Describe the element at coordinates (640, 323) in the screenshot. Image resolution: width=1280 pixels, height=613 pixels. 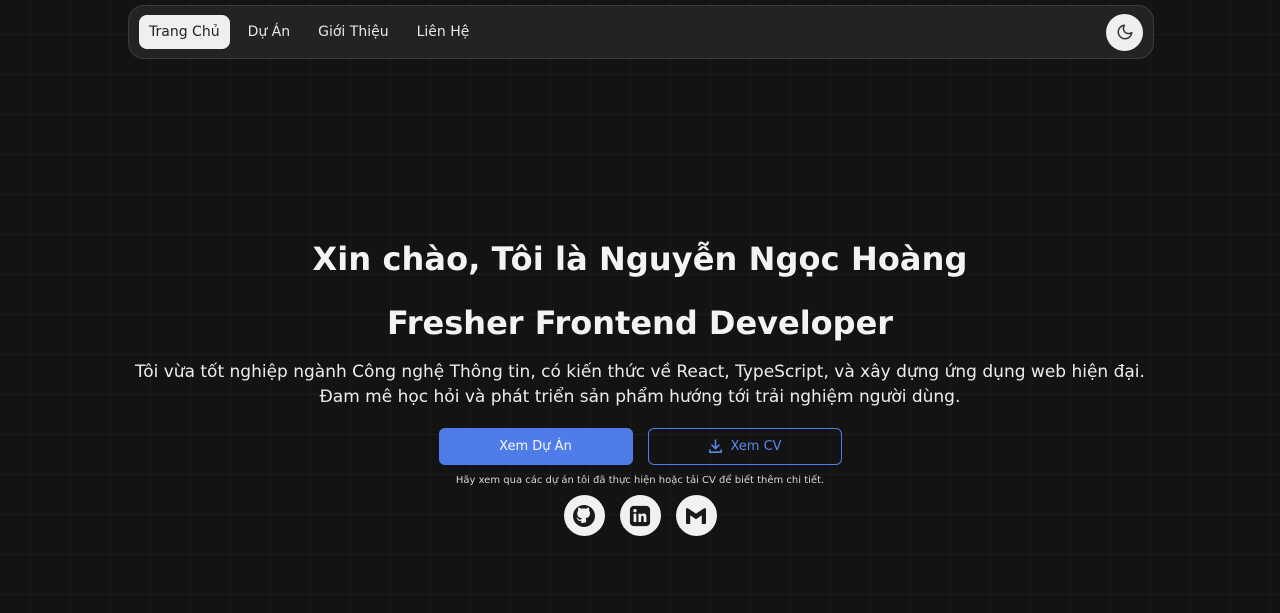
I see `hero-role: Fresher Frontend Developer` at that location.